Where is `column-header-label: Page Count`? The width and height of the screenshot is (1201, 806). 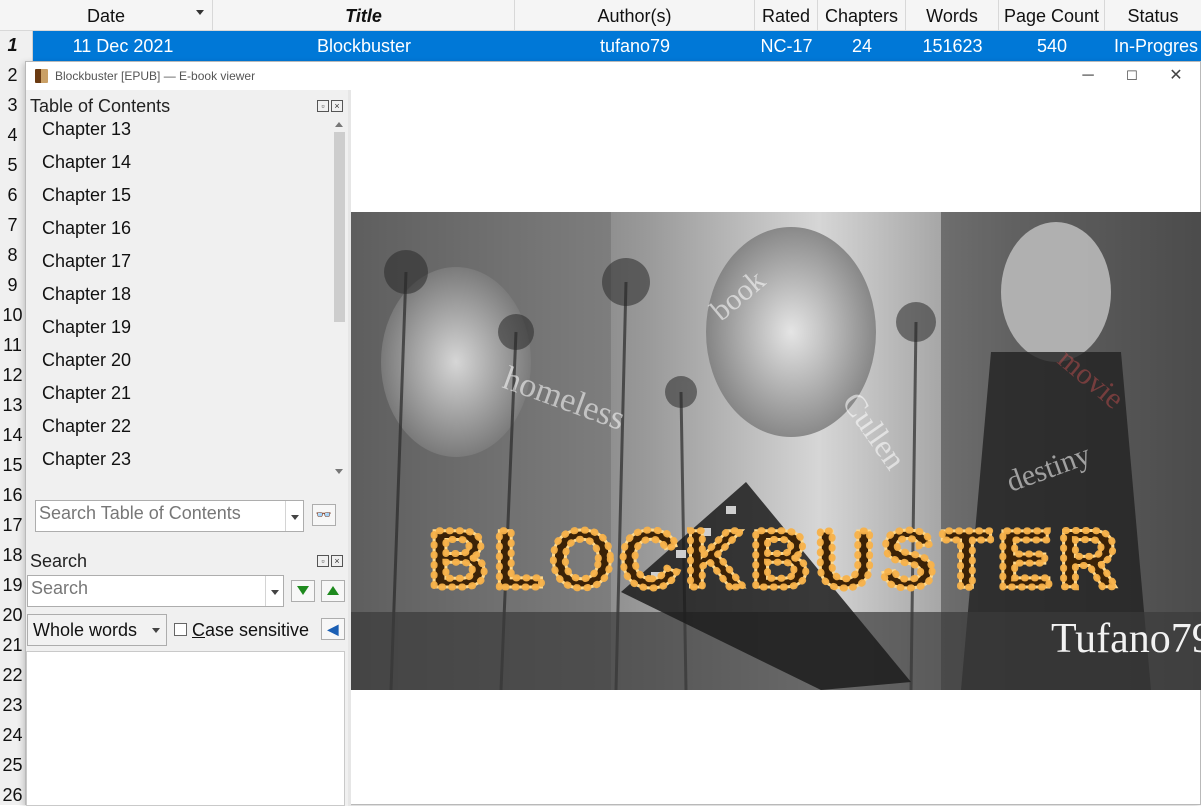 column-header-label: Page Count is located at coordinates (1051, 16).